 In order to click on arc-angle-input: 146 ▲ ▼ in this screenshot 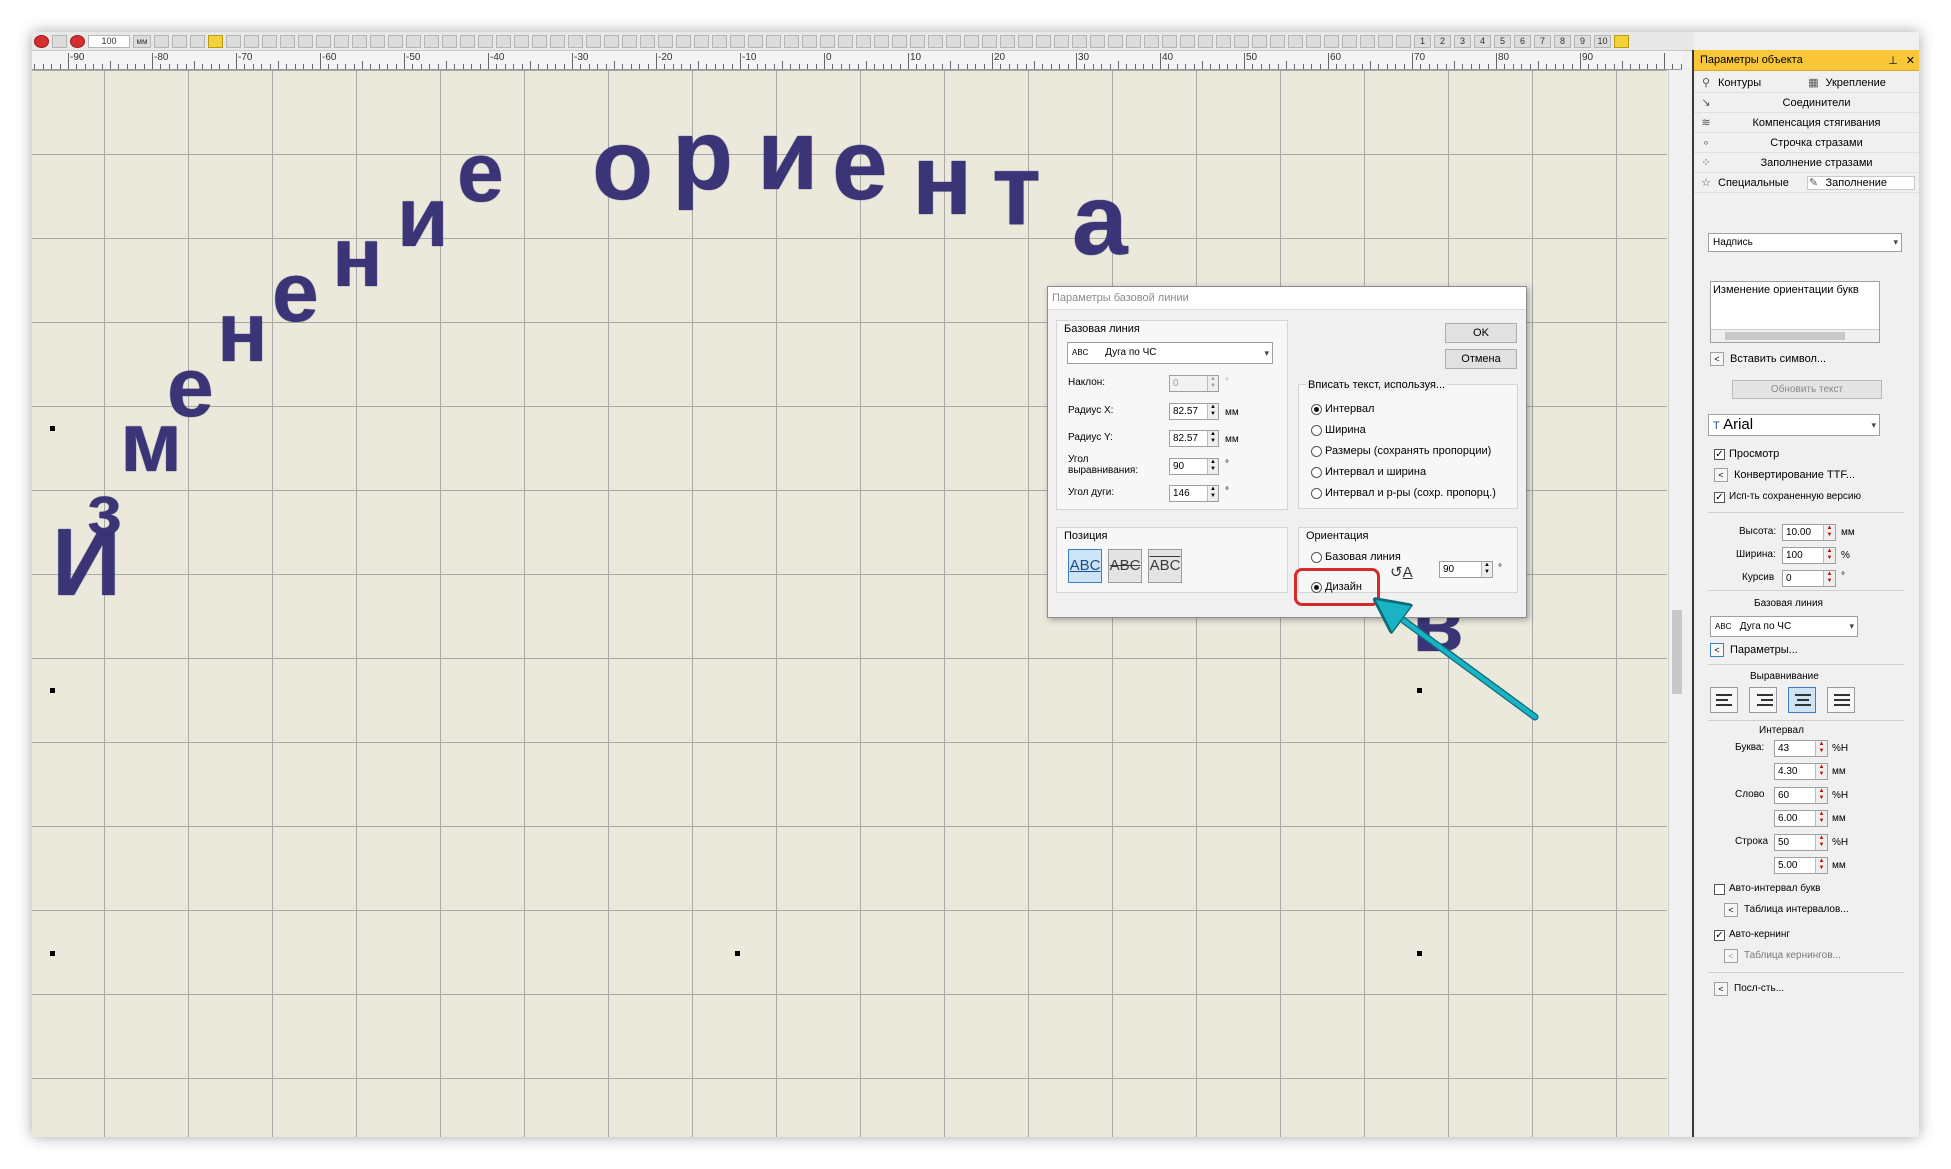, I will do `click(1194, 493)`.